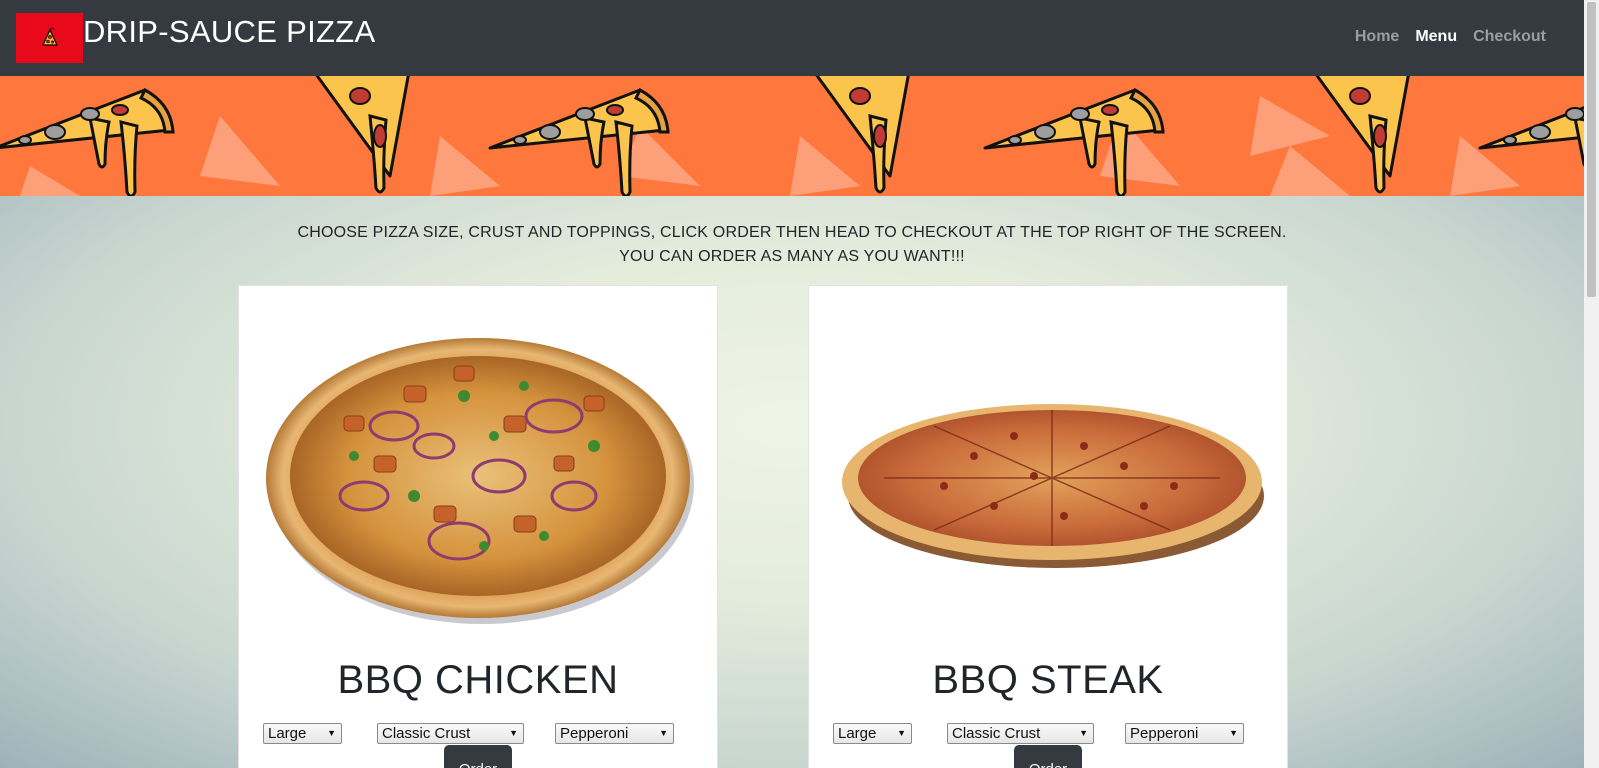  I want to click on instructions-line-2: YOU CAN ORDER AS MANY AS YOU WANT!!!, so click(792, 256).